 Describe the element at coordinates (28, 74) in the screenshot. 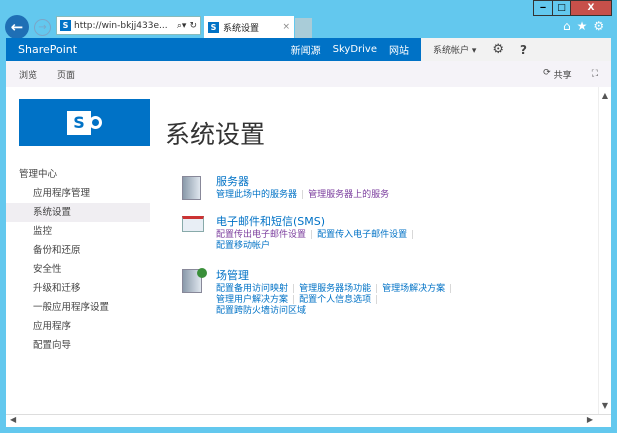

I see `tab-browse: 浏览` at that location.